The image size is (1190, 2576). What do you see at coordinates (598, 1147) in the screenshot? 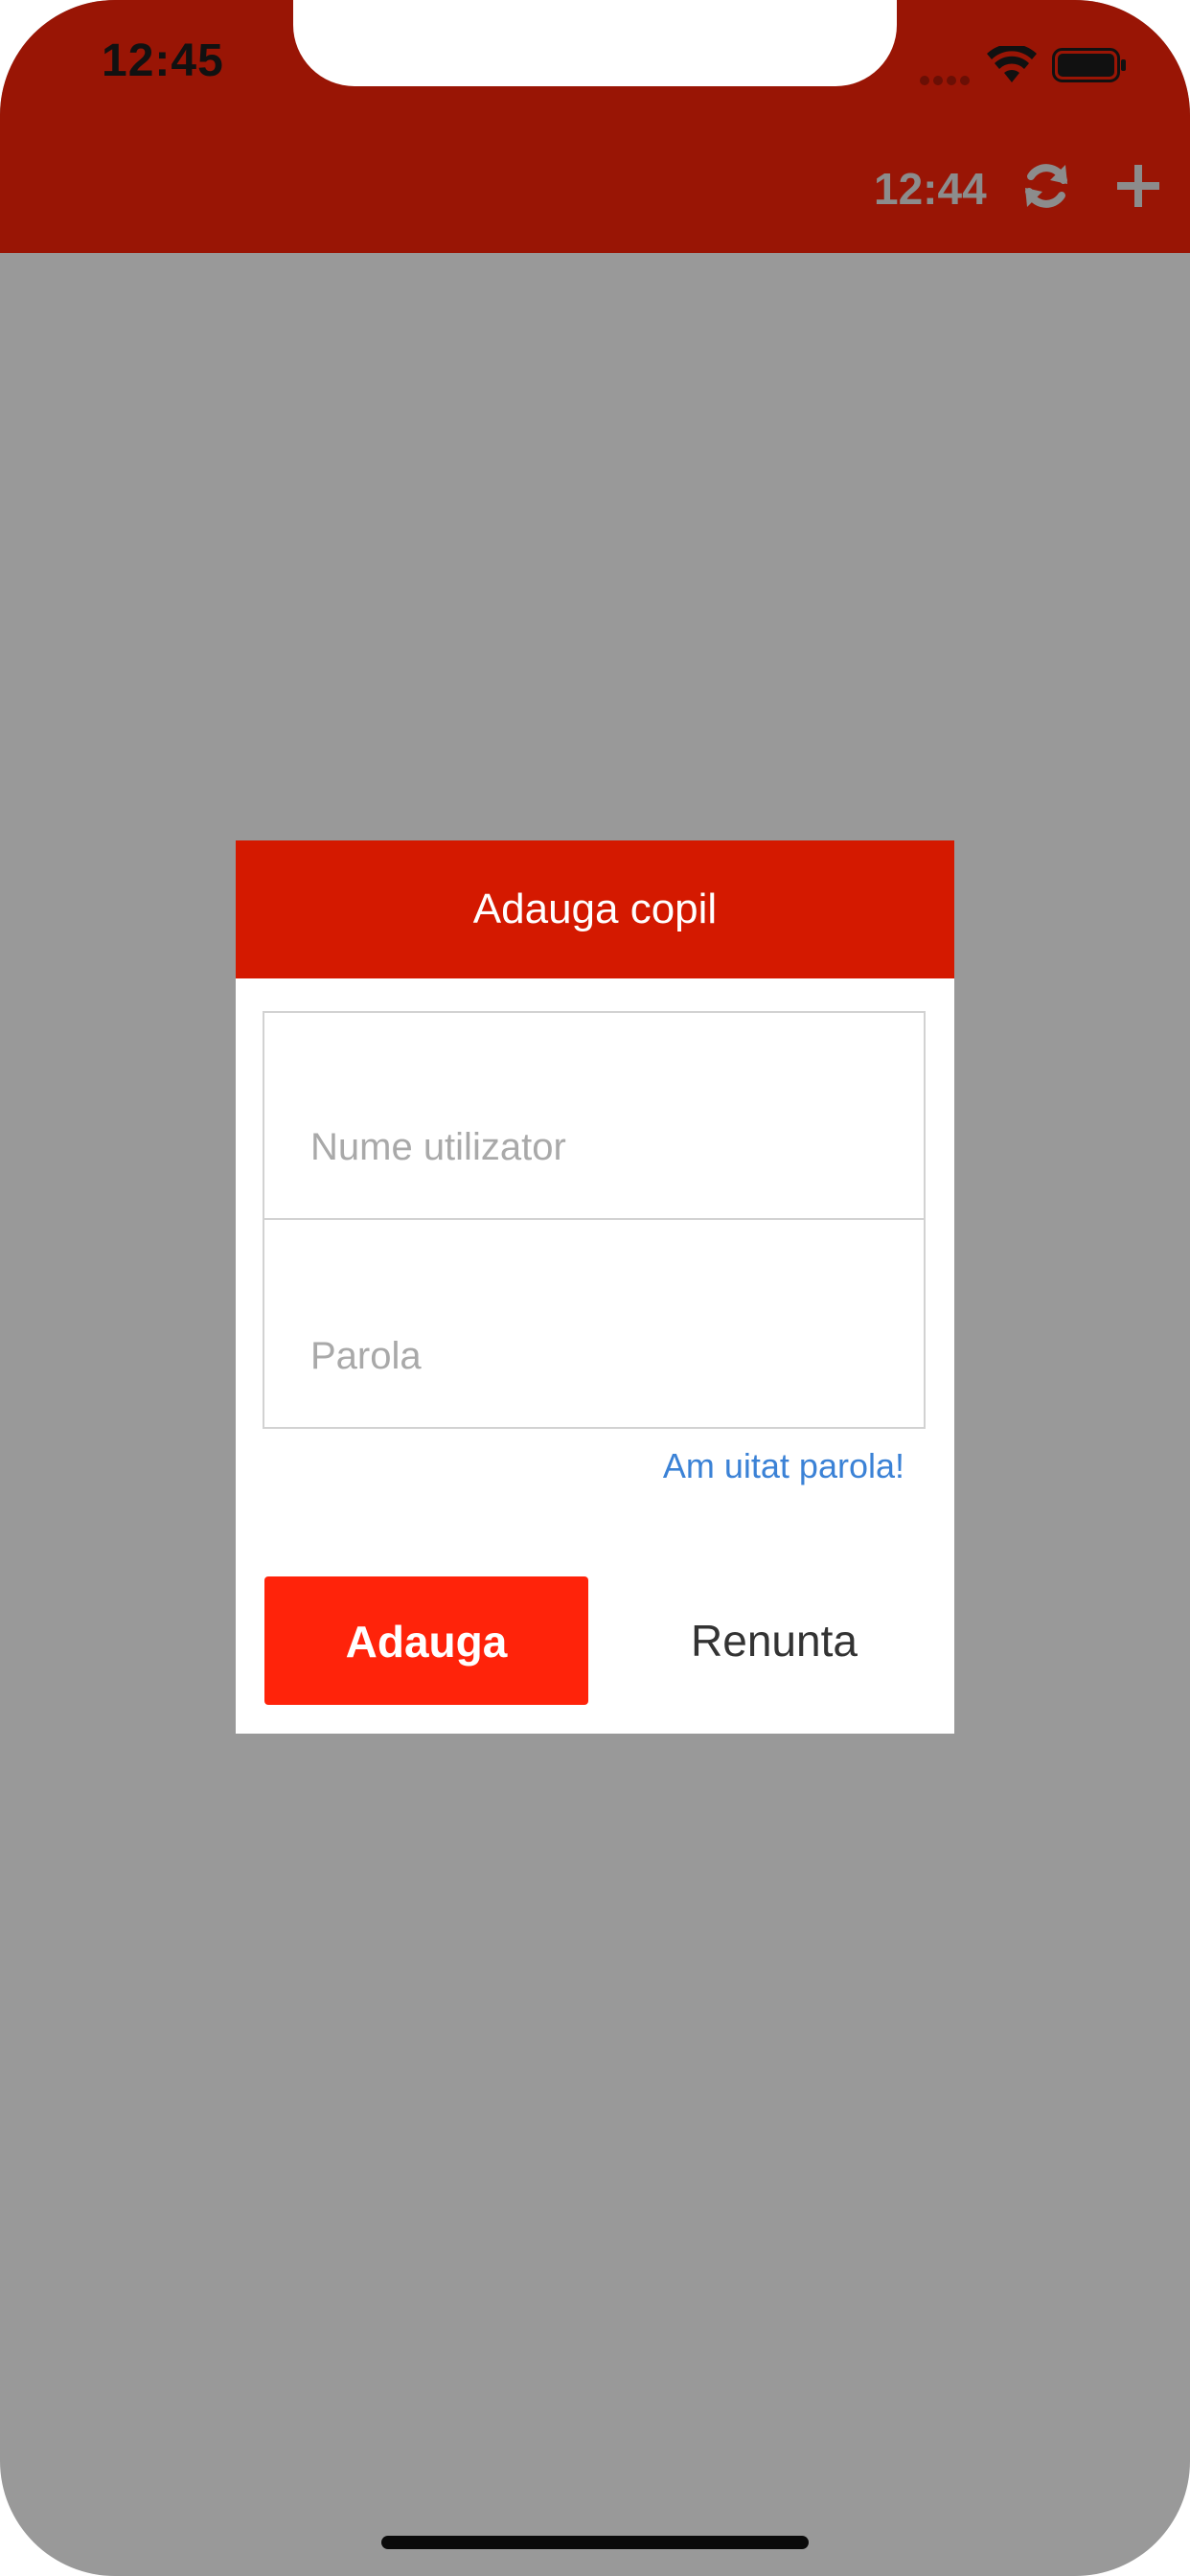
I see `username-input` at bounding box center [598, 1147].